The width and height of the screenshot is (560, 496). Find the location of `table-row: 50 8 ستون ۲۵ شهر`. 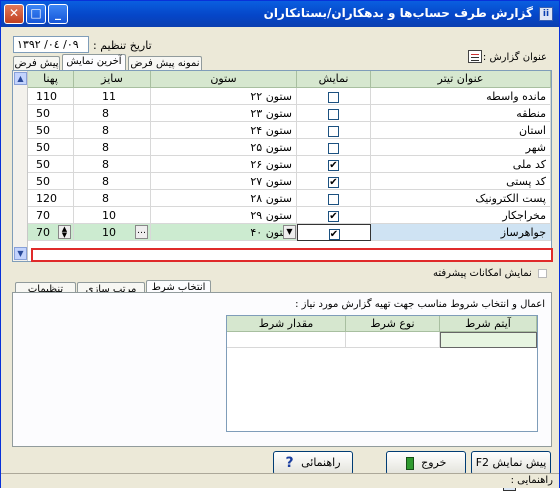

table-row: 50 8 ستون ۲۵ شهر is located at coordinates (282, 147).